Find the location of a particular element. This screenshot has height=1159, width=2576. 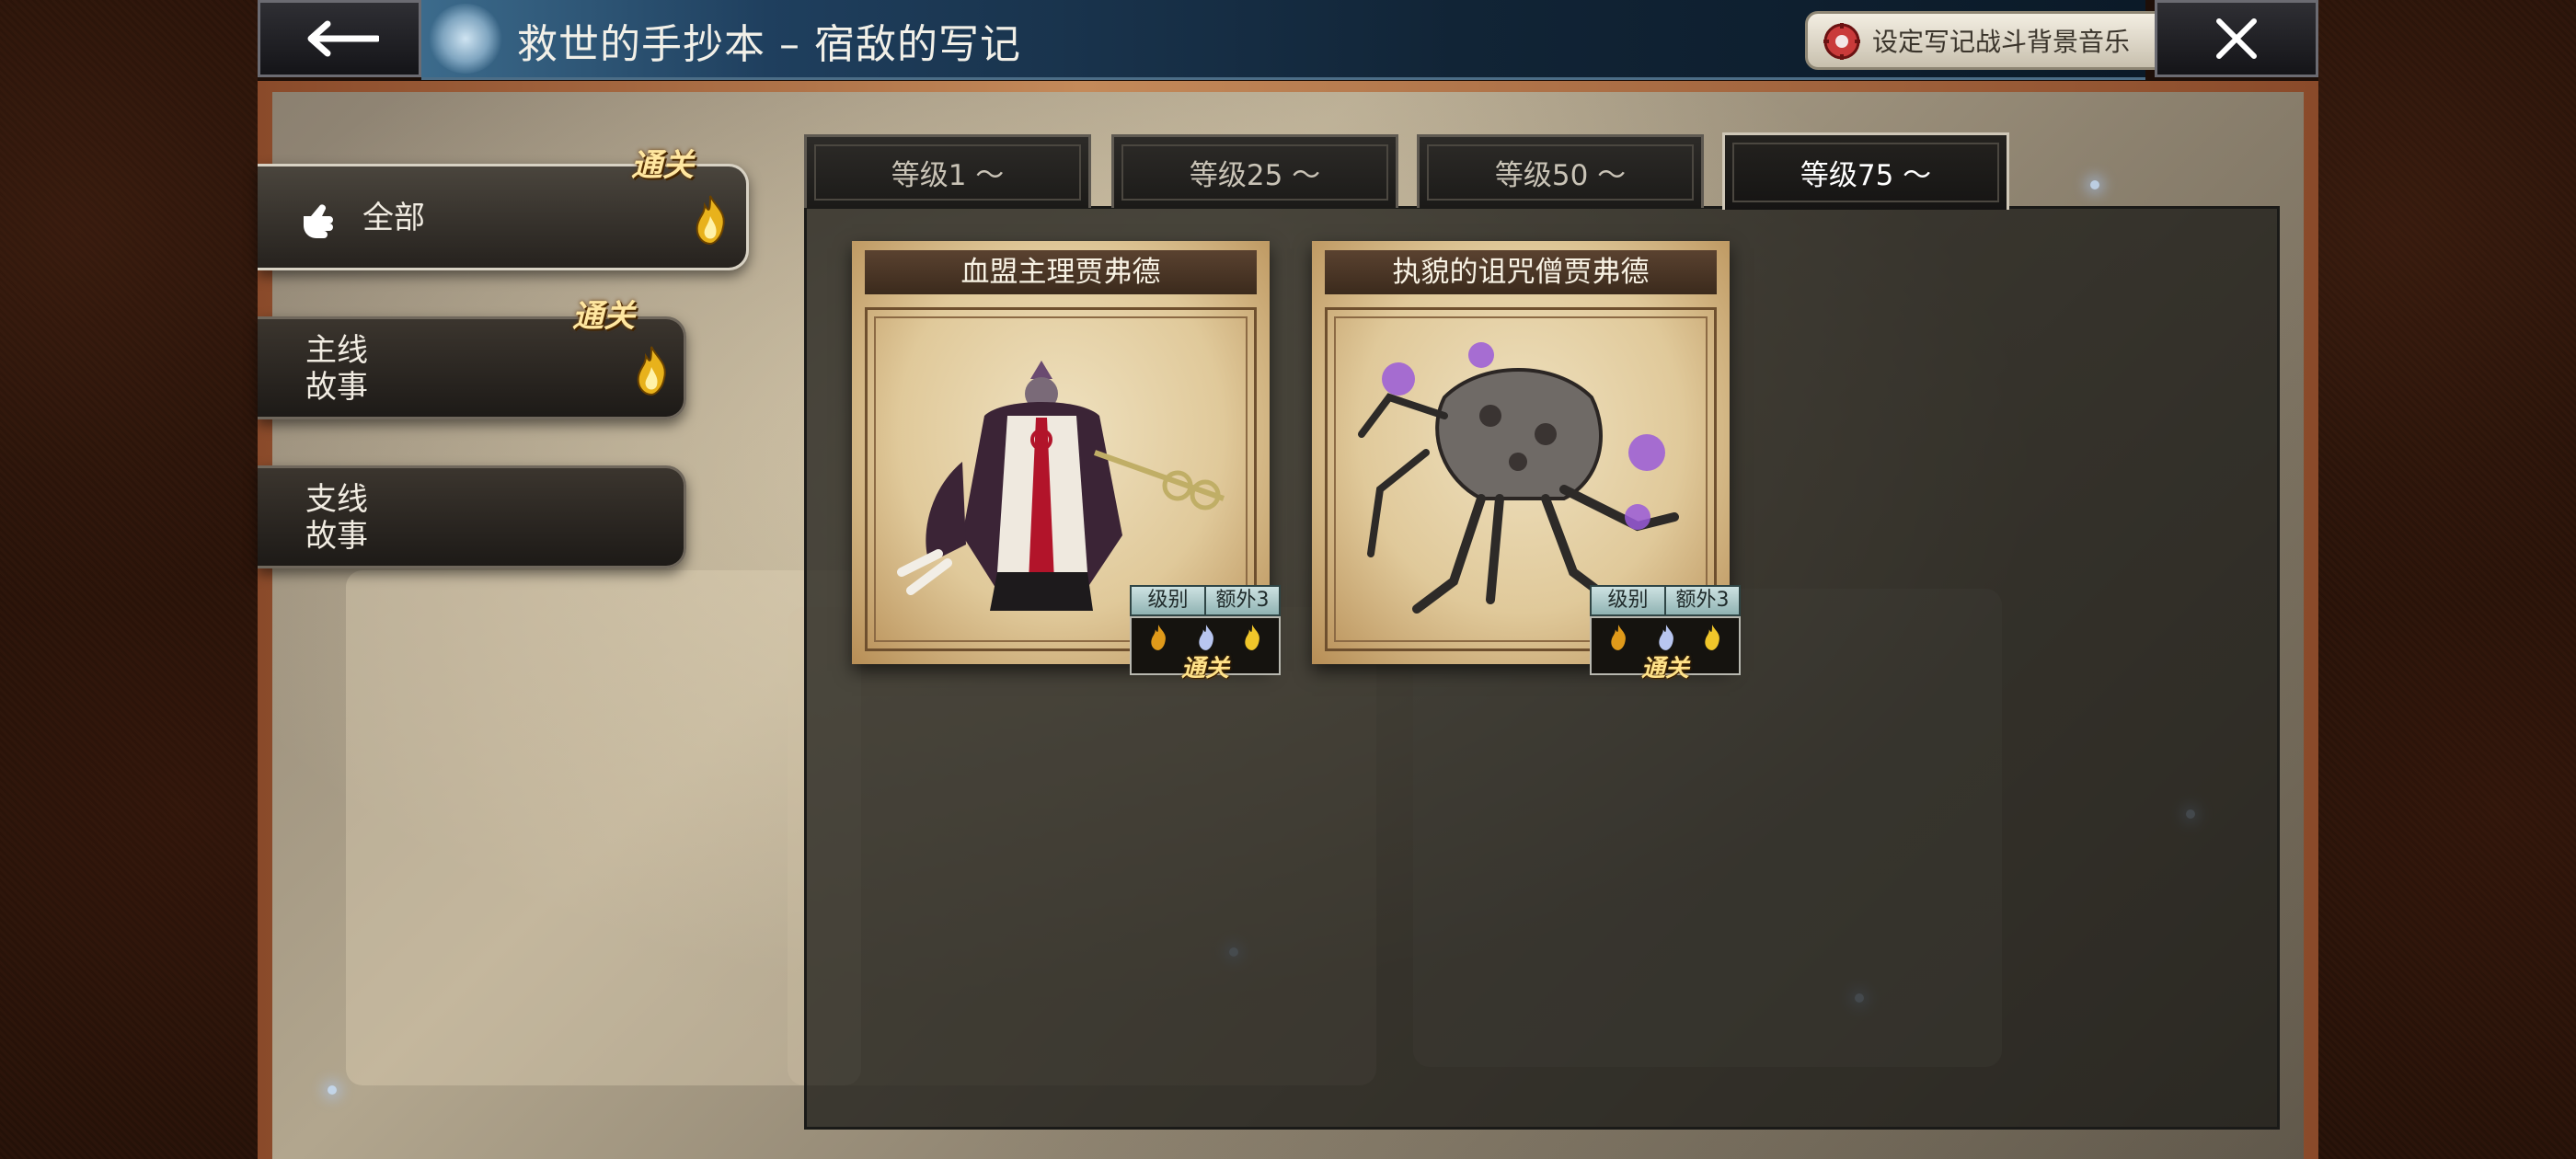

nav-item-side-story: 支线 故事 is located at coordinates (472, 516).